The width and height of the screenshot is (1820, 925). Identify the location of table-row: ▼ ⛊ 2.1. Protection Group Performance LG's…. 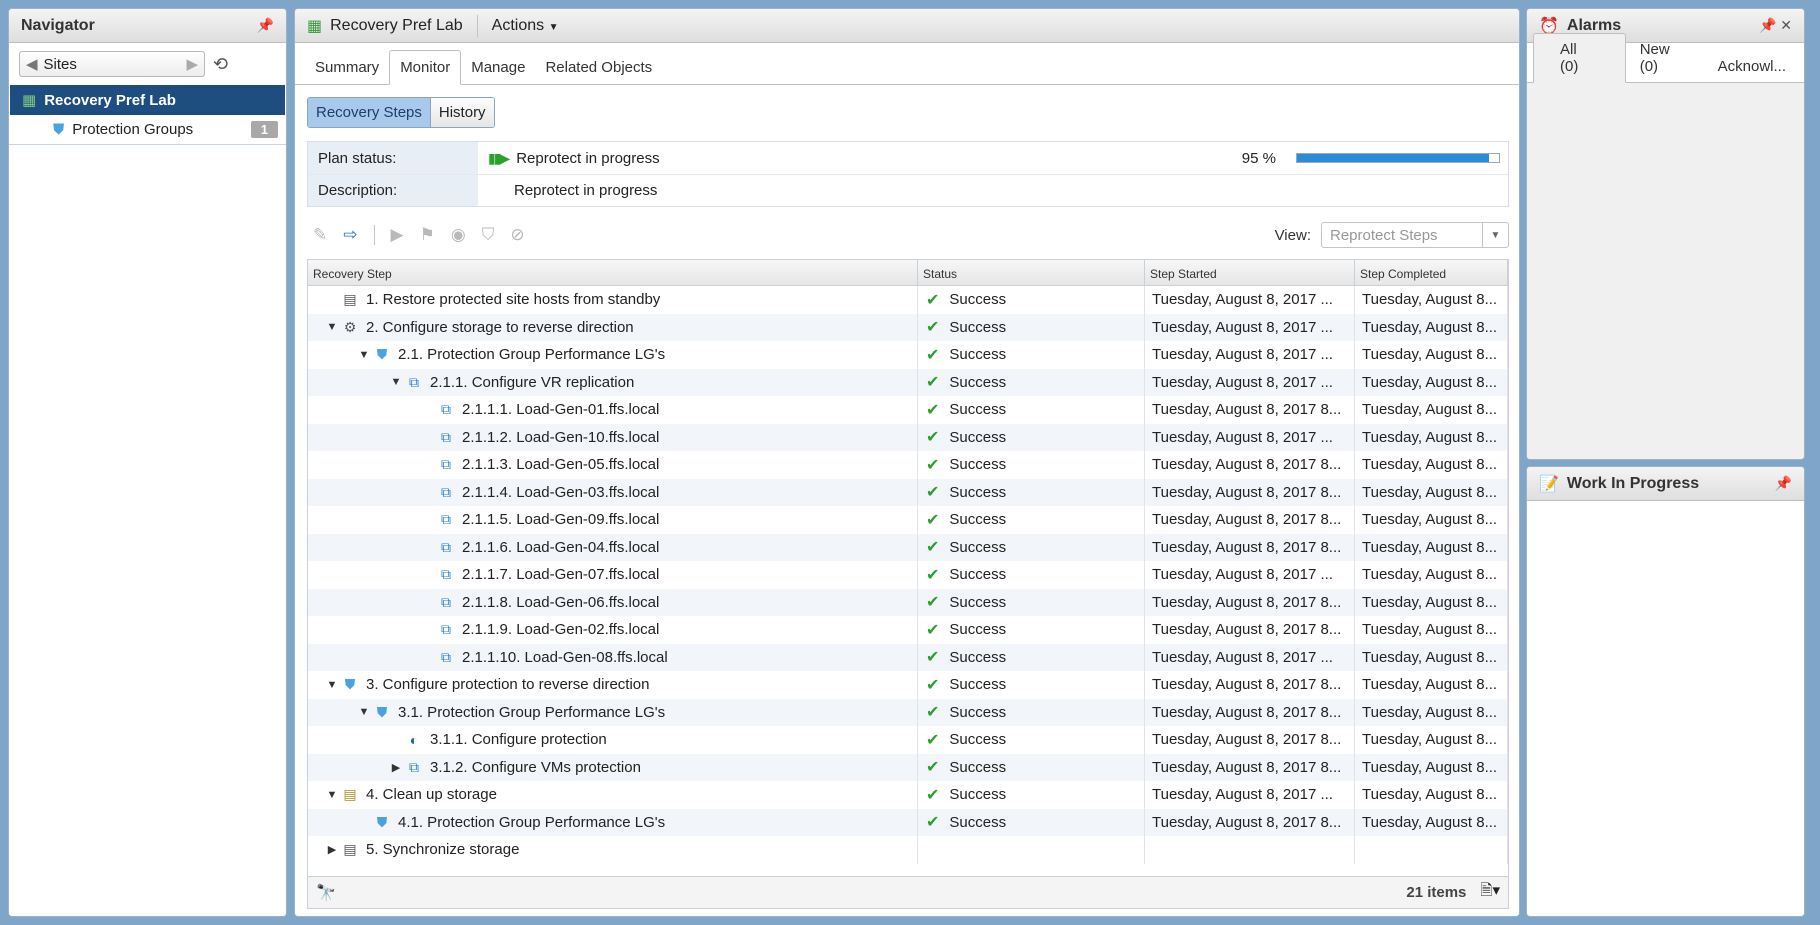
(908, 355).